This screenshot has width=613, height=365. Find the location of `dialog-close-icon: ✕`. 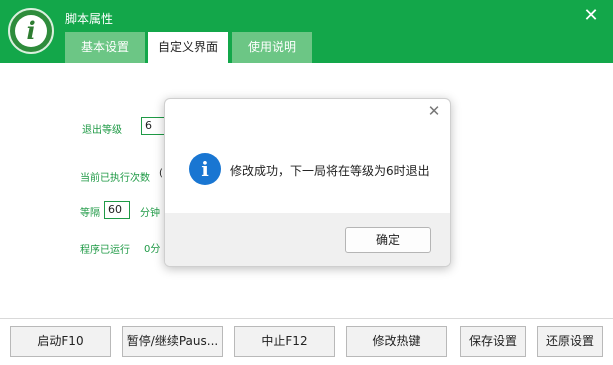

dialog-close-icon: ✕ is located at coordinates (434, 111).